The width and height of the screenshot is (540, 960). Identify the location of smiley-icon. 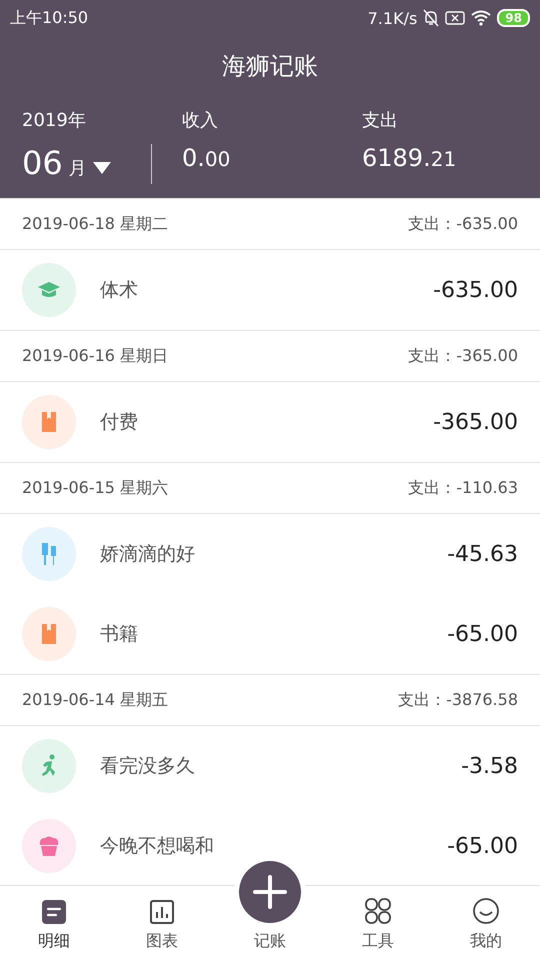
(486, 911).